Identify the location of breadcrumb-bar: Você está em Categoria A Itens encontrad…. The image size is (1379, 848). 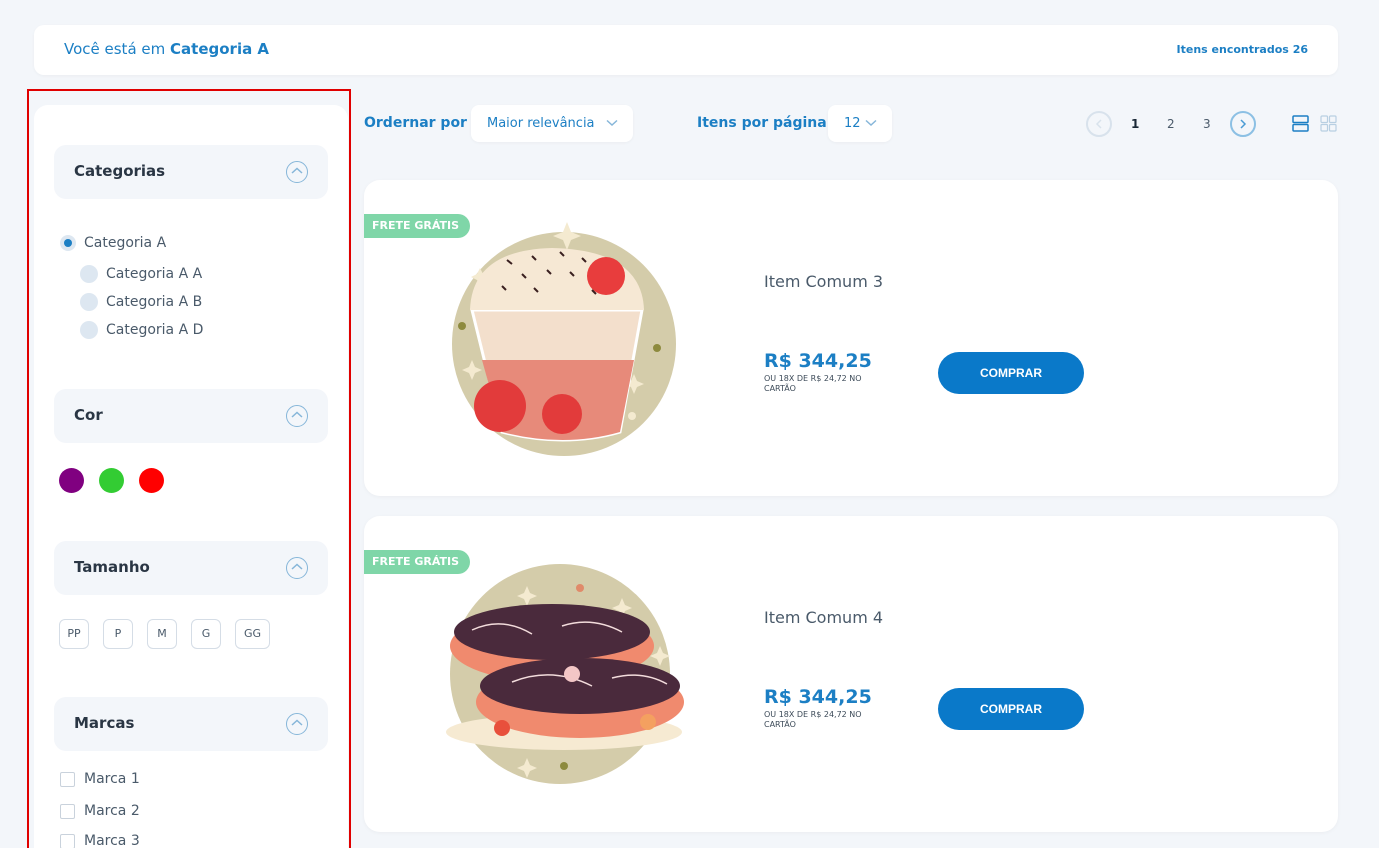
(686, 50).